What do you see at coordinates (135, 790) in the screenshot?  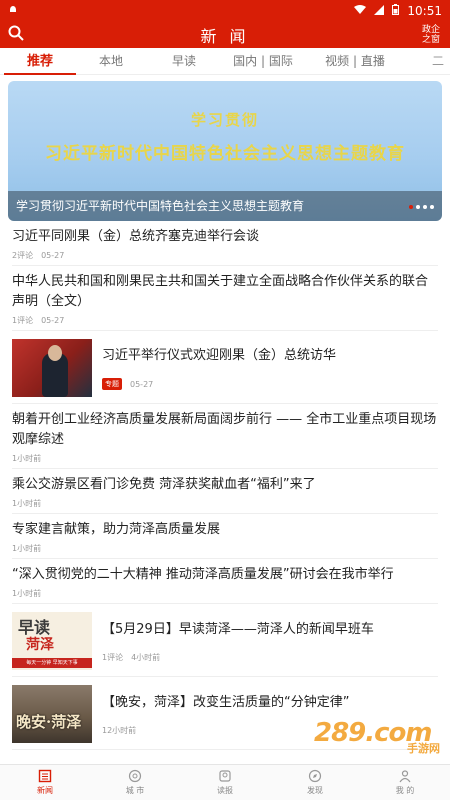 I see `nav-label: 城 市` at bounding box center [135, 790].